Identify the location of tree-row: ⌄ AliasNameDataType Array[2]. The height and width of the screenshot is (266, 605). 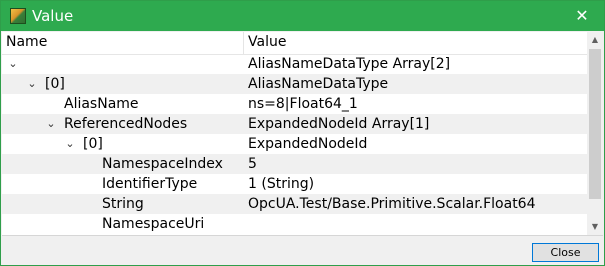
(294, 64).